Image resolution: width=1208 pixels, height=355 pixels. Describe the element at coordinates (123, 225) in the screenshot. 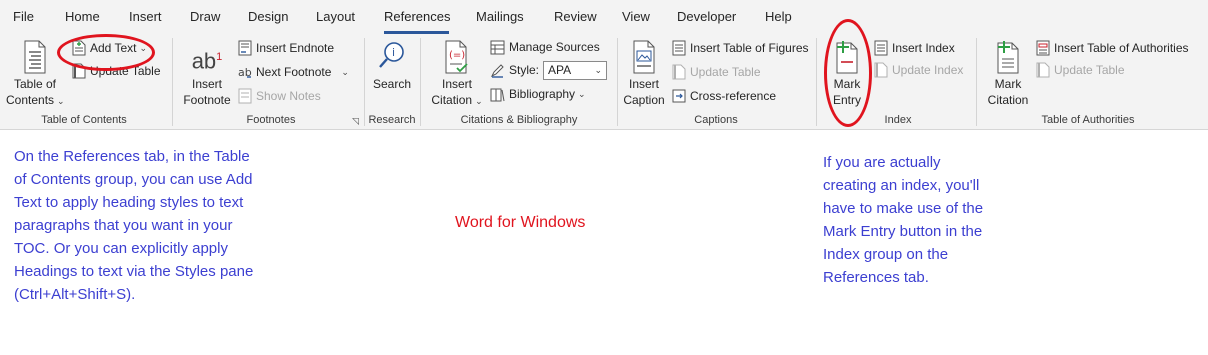

I see `note-left-line: paragraphs that you want in your` at that location.